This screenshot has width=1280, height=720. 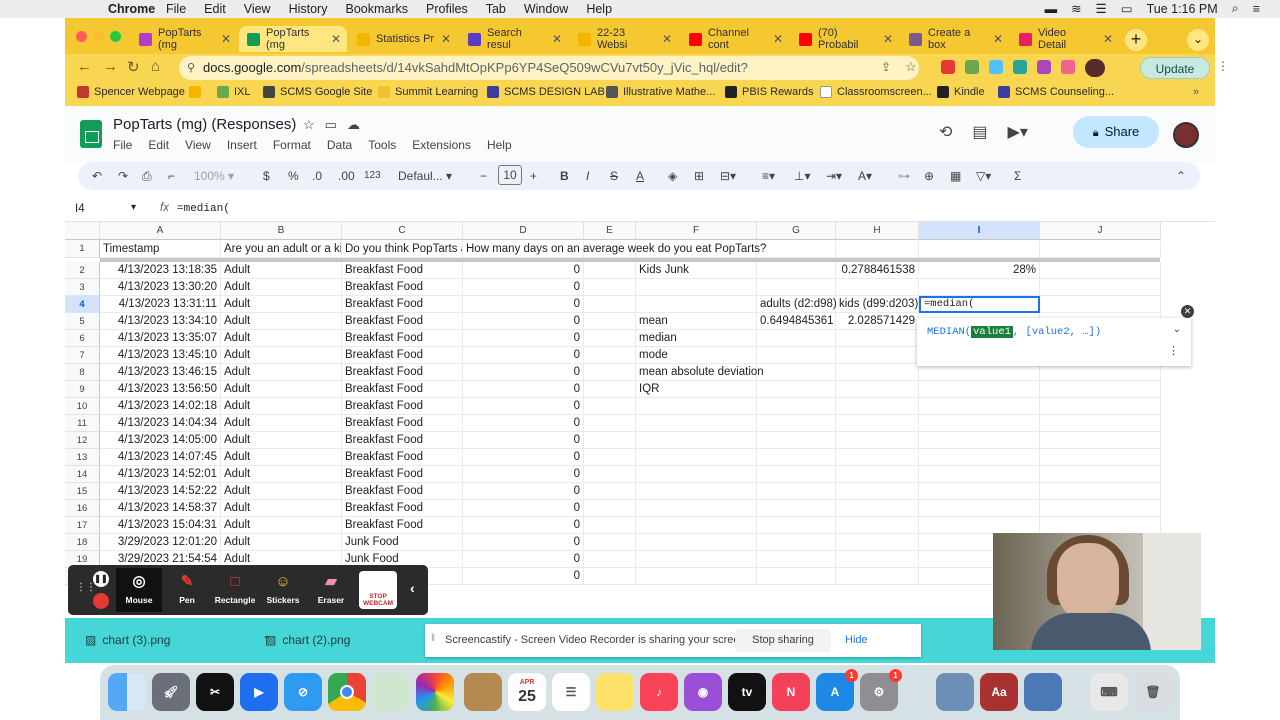 I want to click on more-bookmarks-chevron-icon: », so click(x=1196, y=92).